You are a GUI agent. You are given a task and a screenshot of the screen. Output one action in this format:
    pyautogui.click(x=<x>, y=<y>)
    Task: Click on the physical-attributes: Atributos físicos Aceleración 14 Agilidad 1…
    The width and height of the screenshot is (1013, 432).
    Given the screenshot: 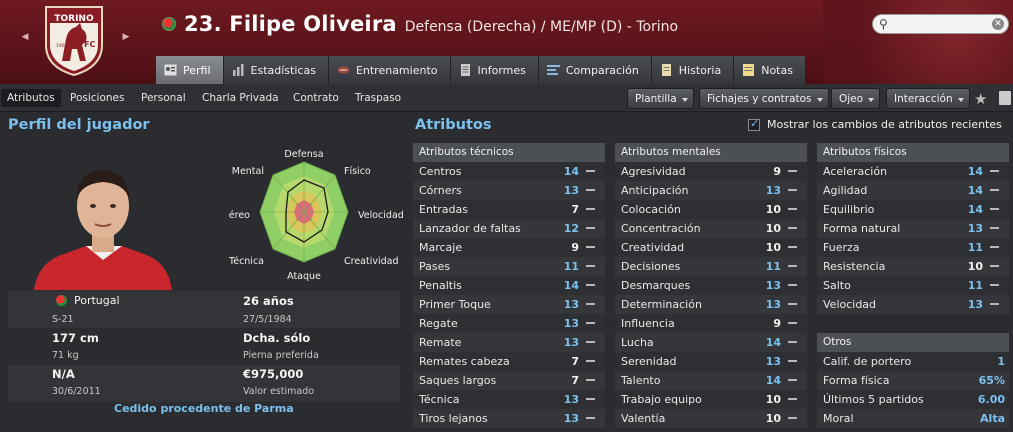 What is the action you would take?
    pyautogui.click(x=913, y=228)
    